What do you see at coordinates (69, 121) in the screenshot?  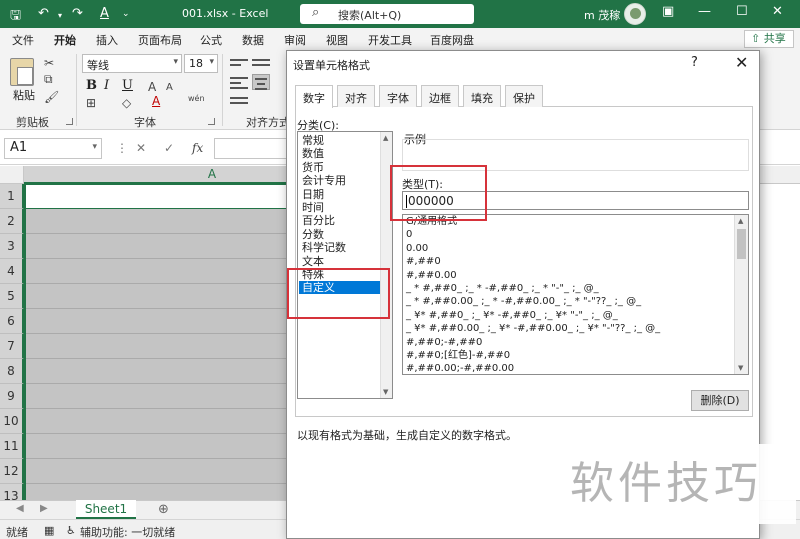 I see `clipboard-launcher-icon` at bounding box center [69, 121].